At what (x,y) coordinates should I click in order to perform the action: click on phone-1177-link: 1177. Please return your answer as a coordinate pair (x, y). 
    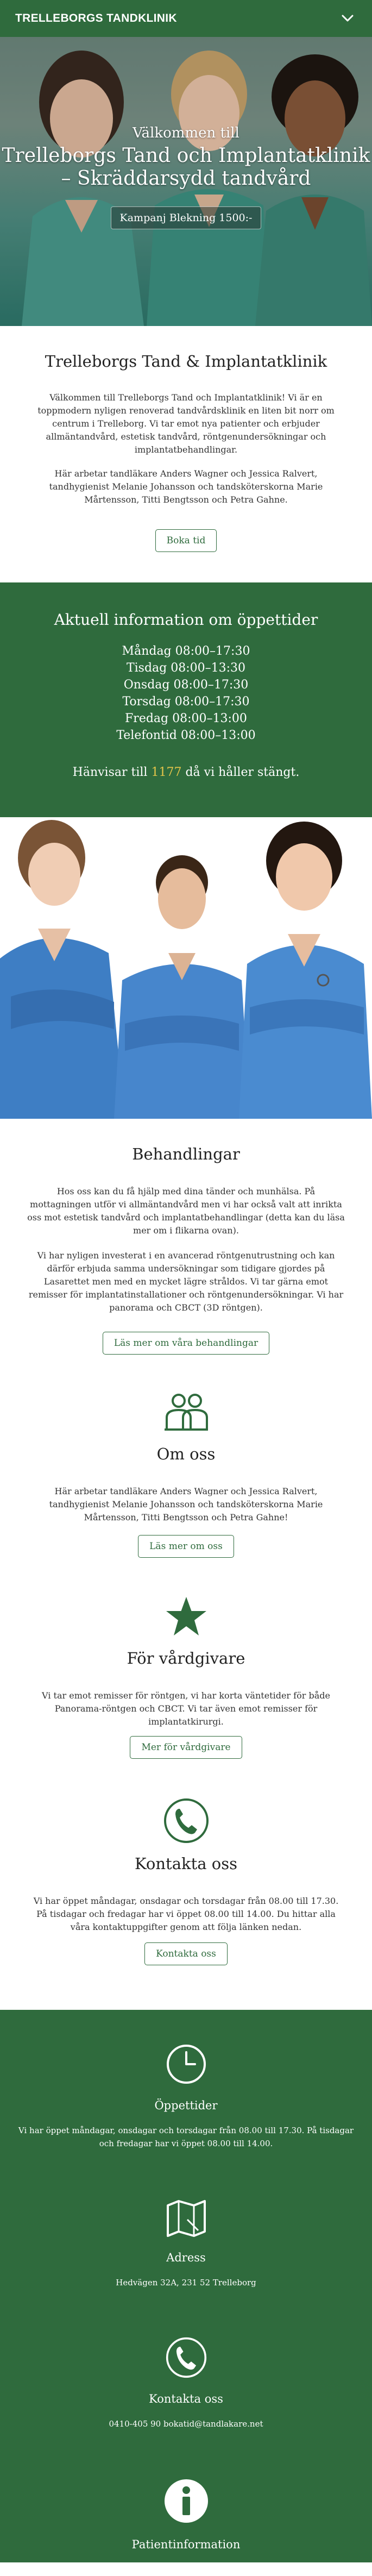
    Looking at the image, I should click on (166, 772).